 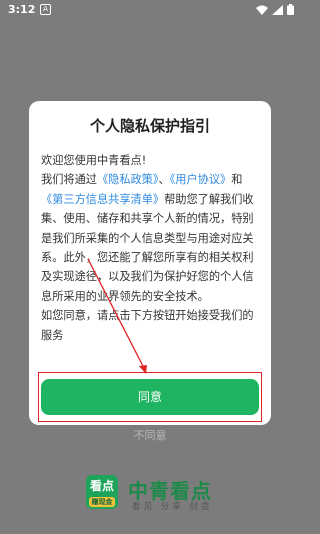 I want to click on dialog-closing: 如您同意，请点击下方按钮开始接受我们的服务, so click(x=147, y=325).